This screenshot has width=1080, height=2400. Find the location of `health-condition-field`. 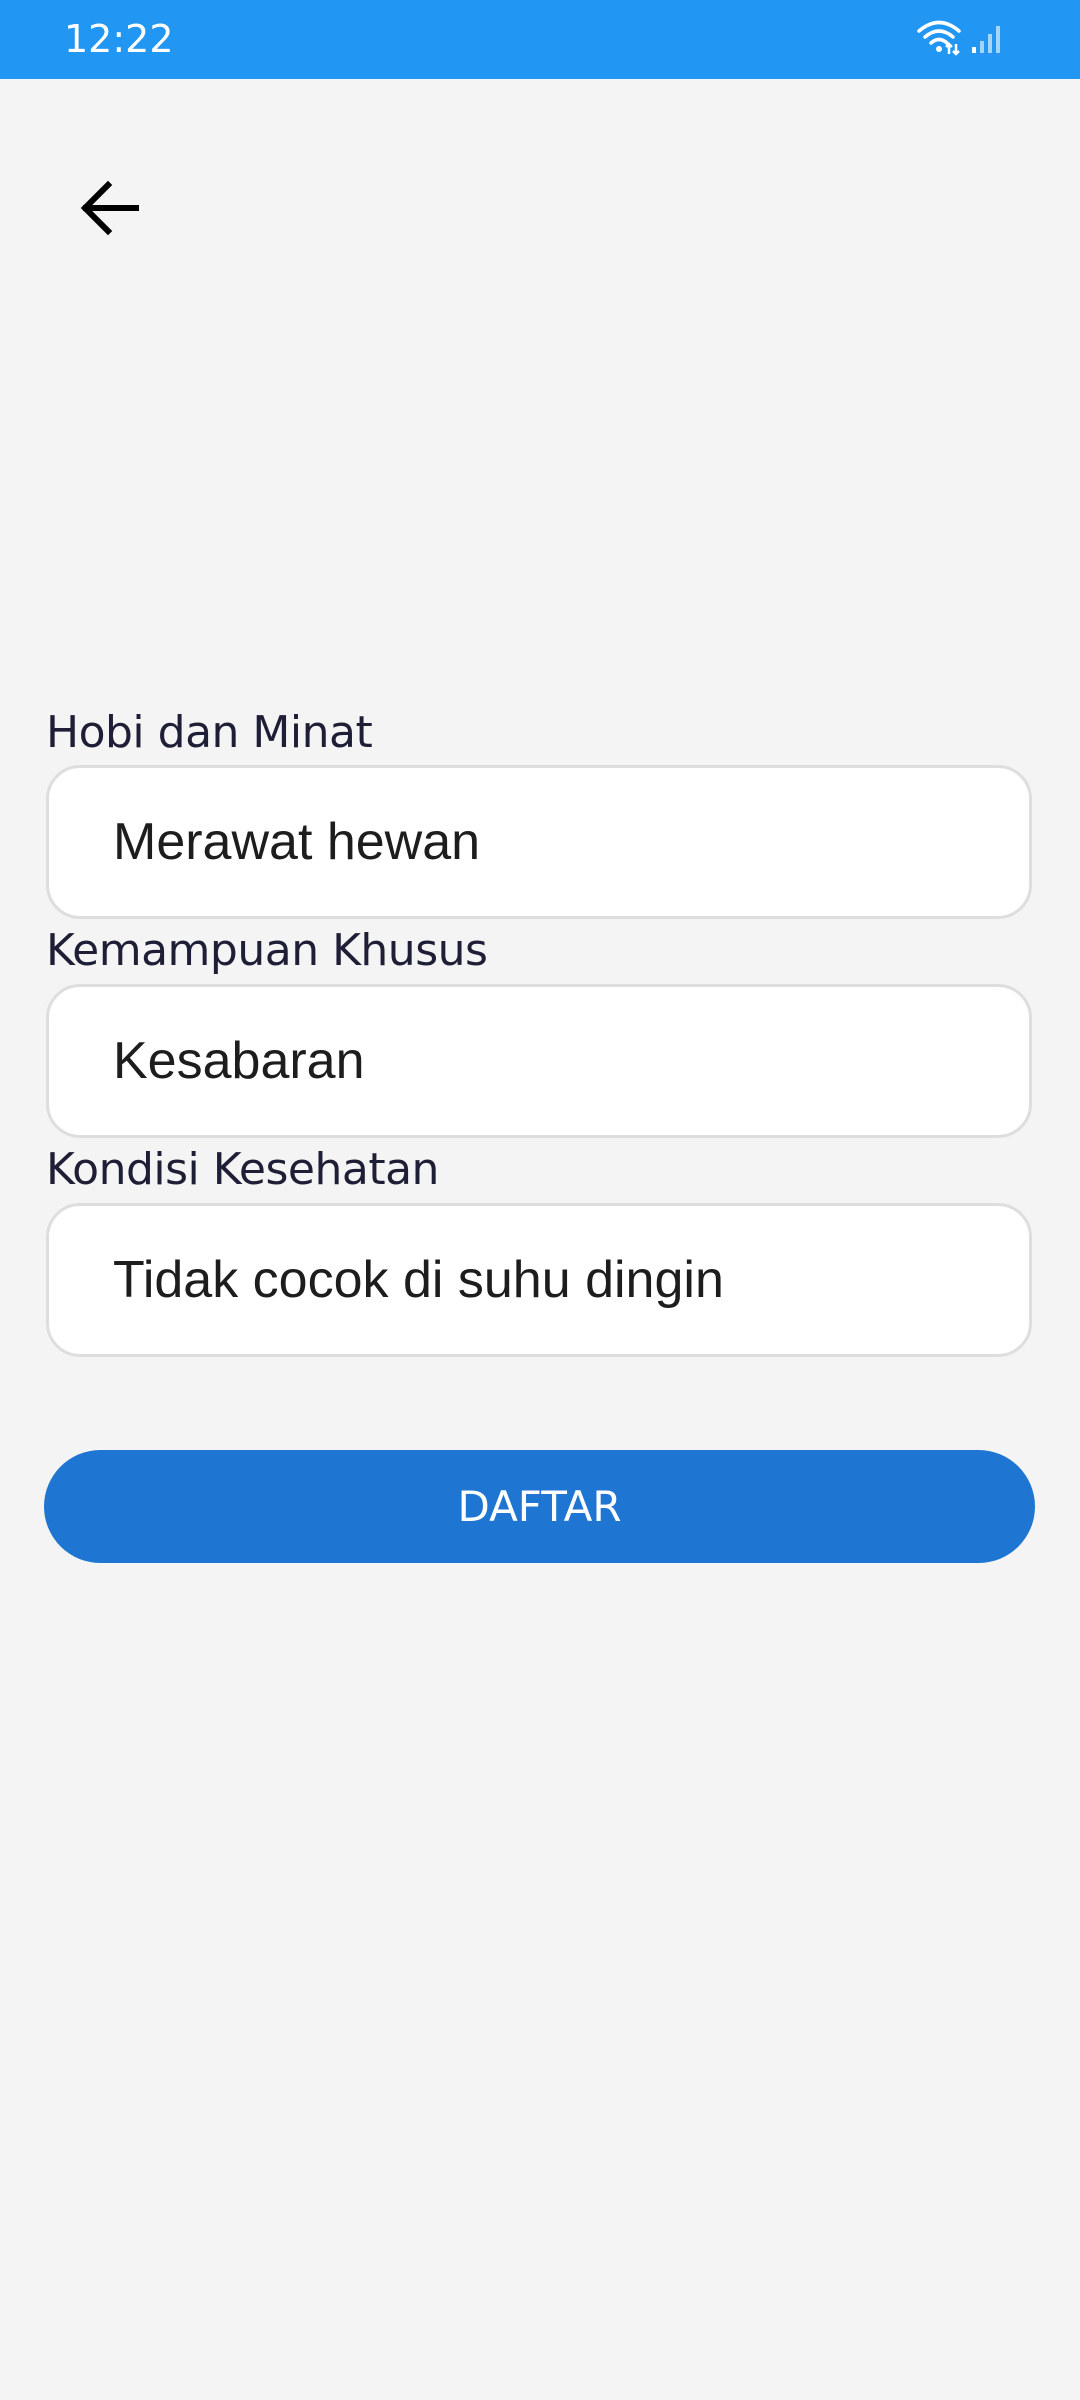

health-condition-field is located at coordinates (539, 1280).